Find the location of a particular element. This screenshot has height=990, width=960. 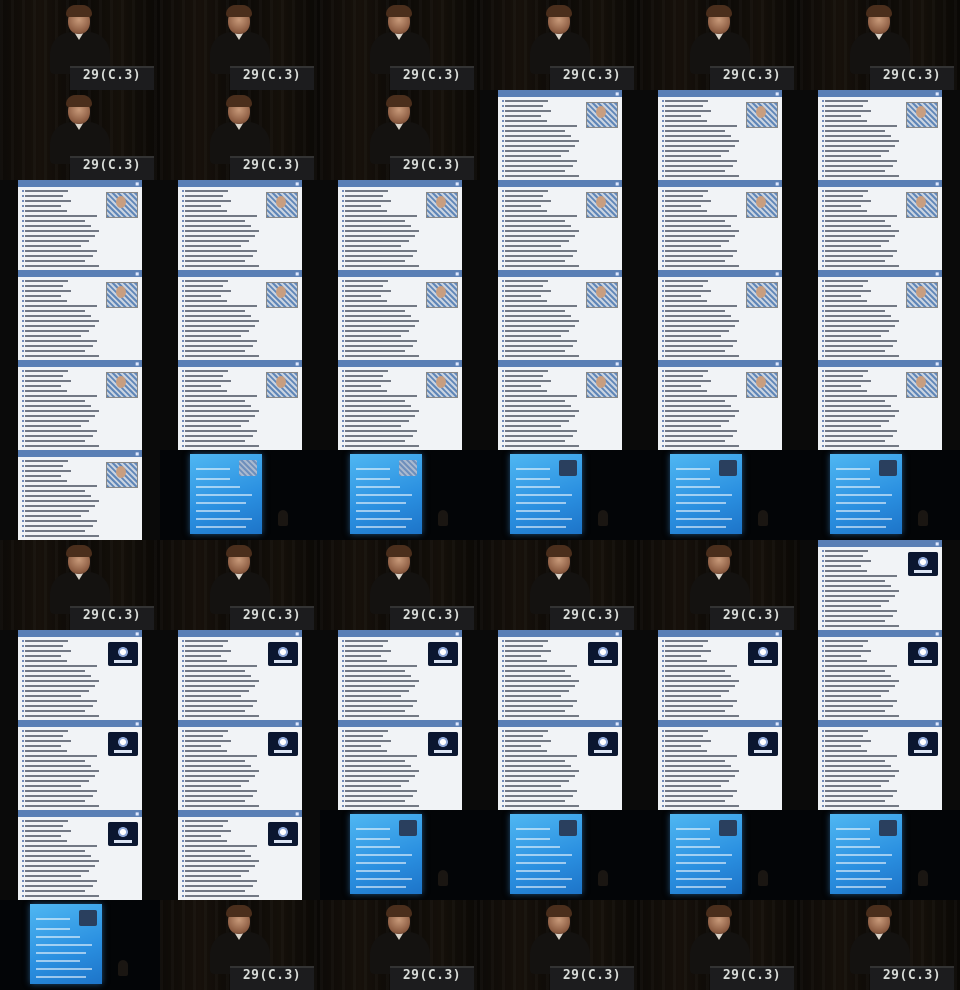

w3c-logo-icon: ■ is located at coordinates (137, 183).